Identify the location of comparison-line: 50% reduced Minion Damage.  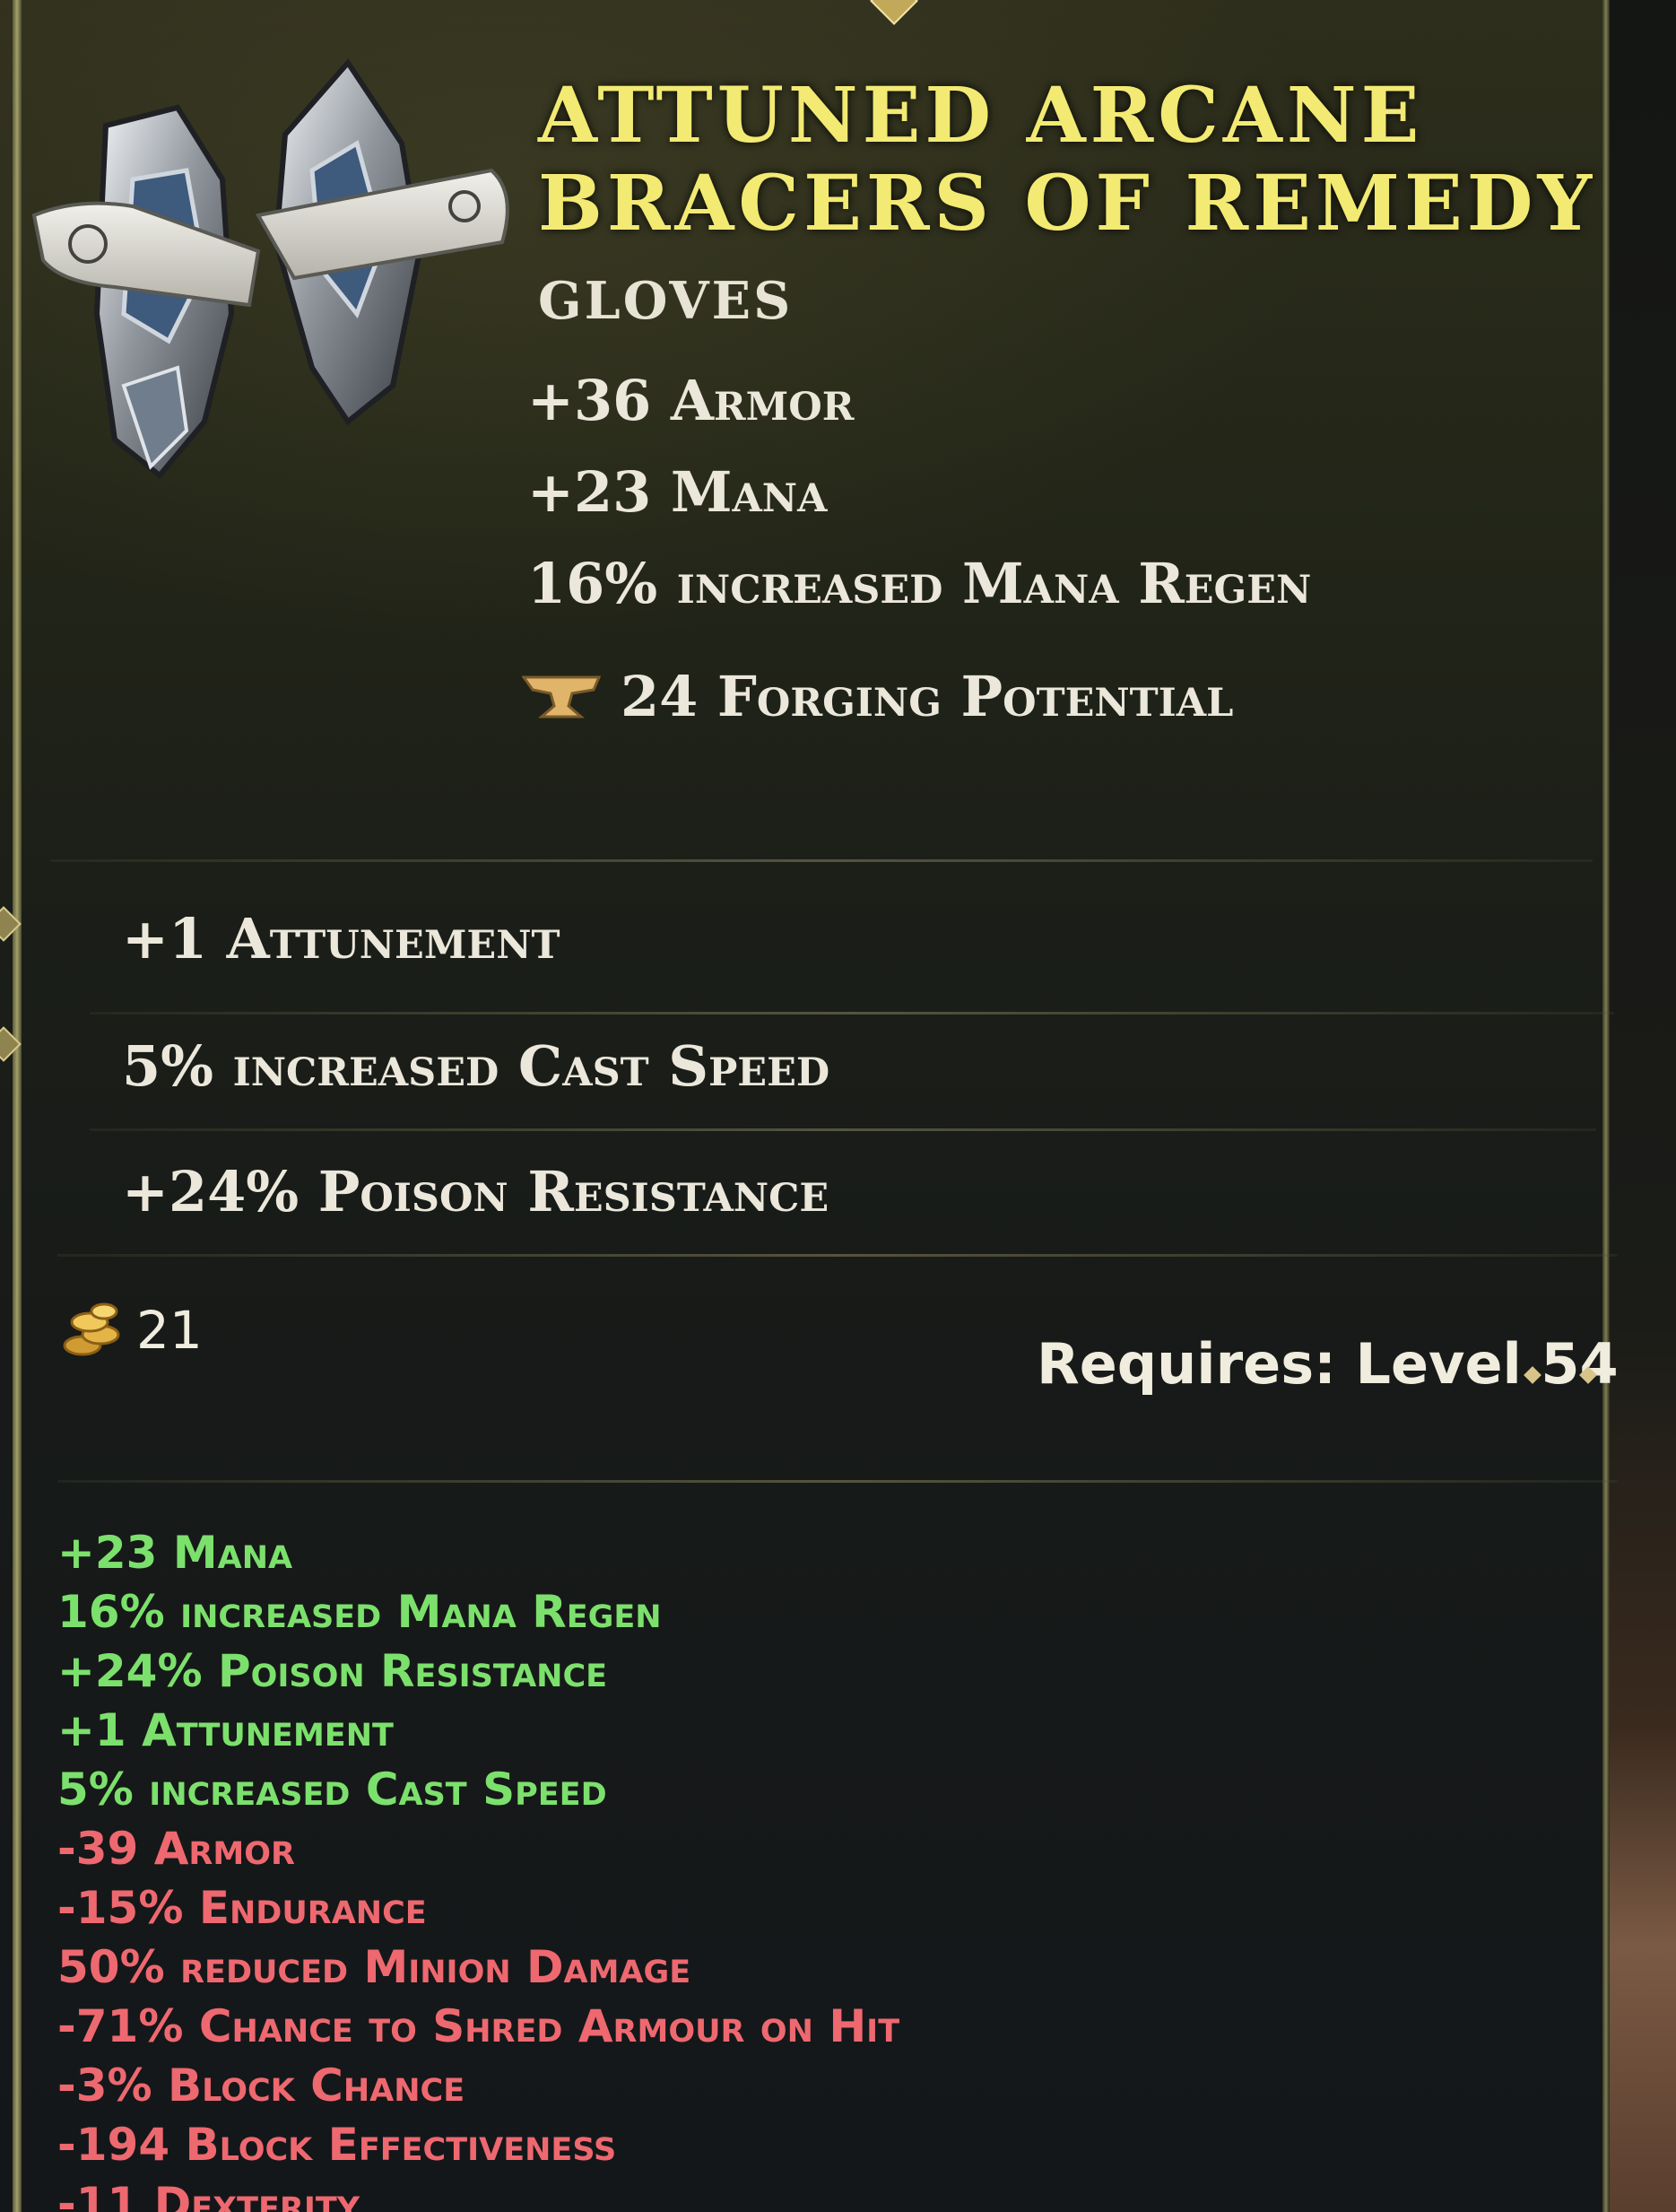
(374, 1967).